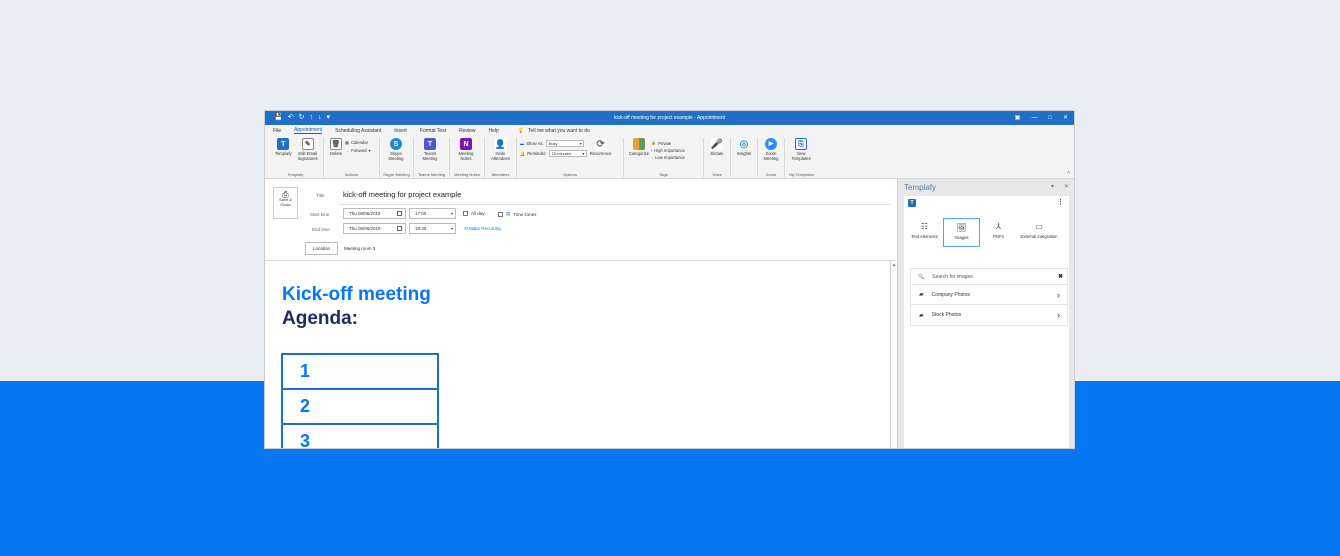 This screenshot has width=1340, height=556. Describe the element at coordinates (771, 174) in the screenshot. I see `group-label: Zoom` at that location.